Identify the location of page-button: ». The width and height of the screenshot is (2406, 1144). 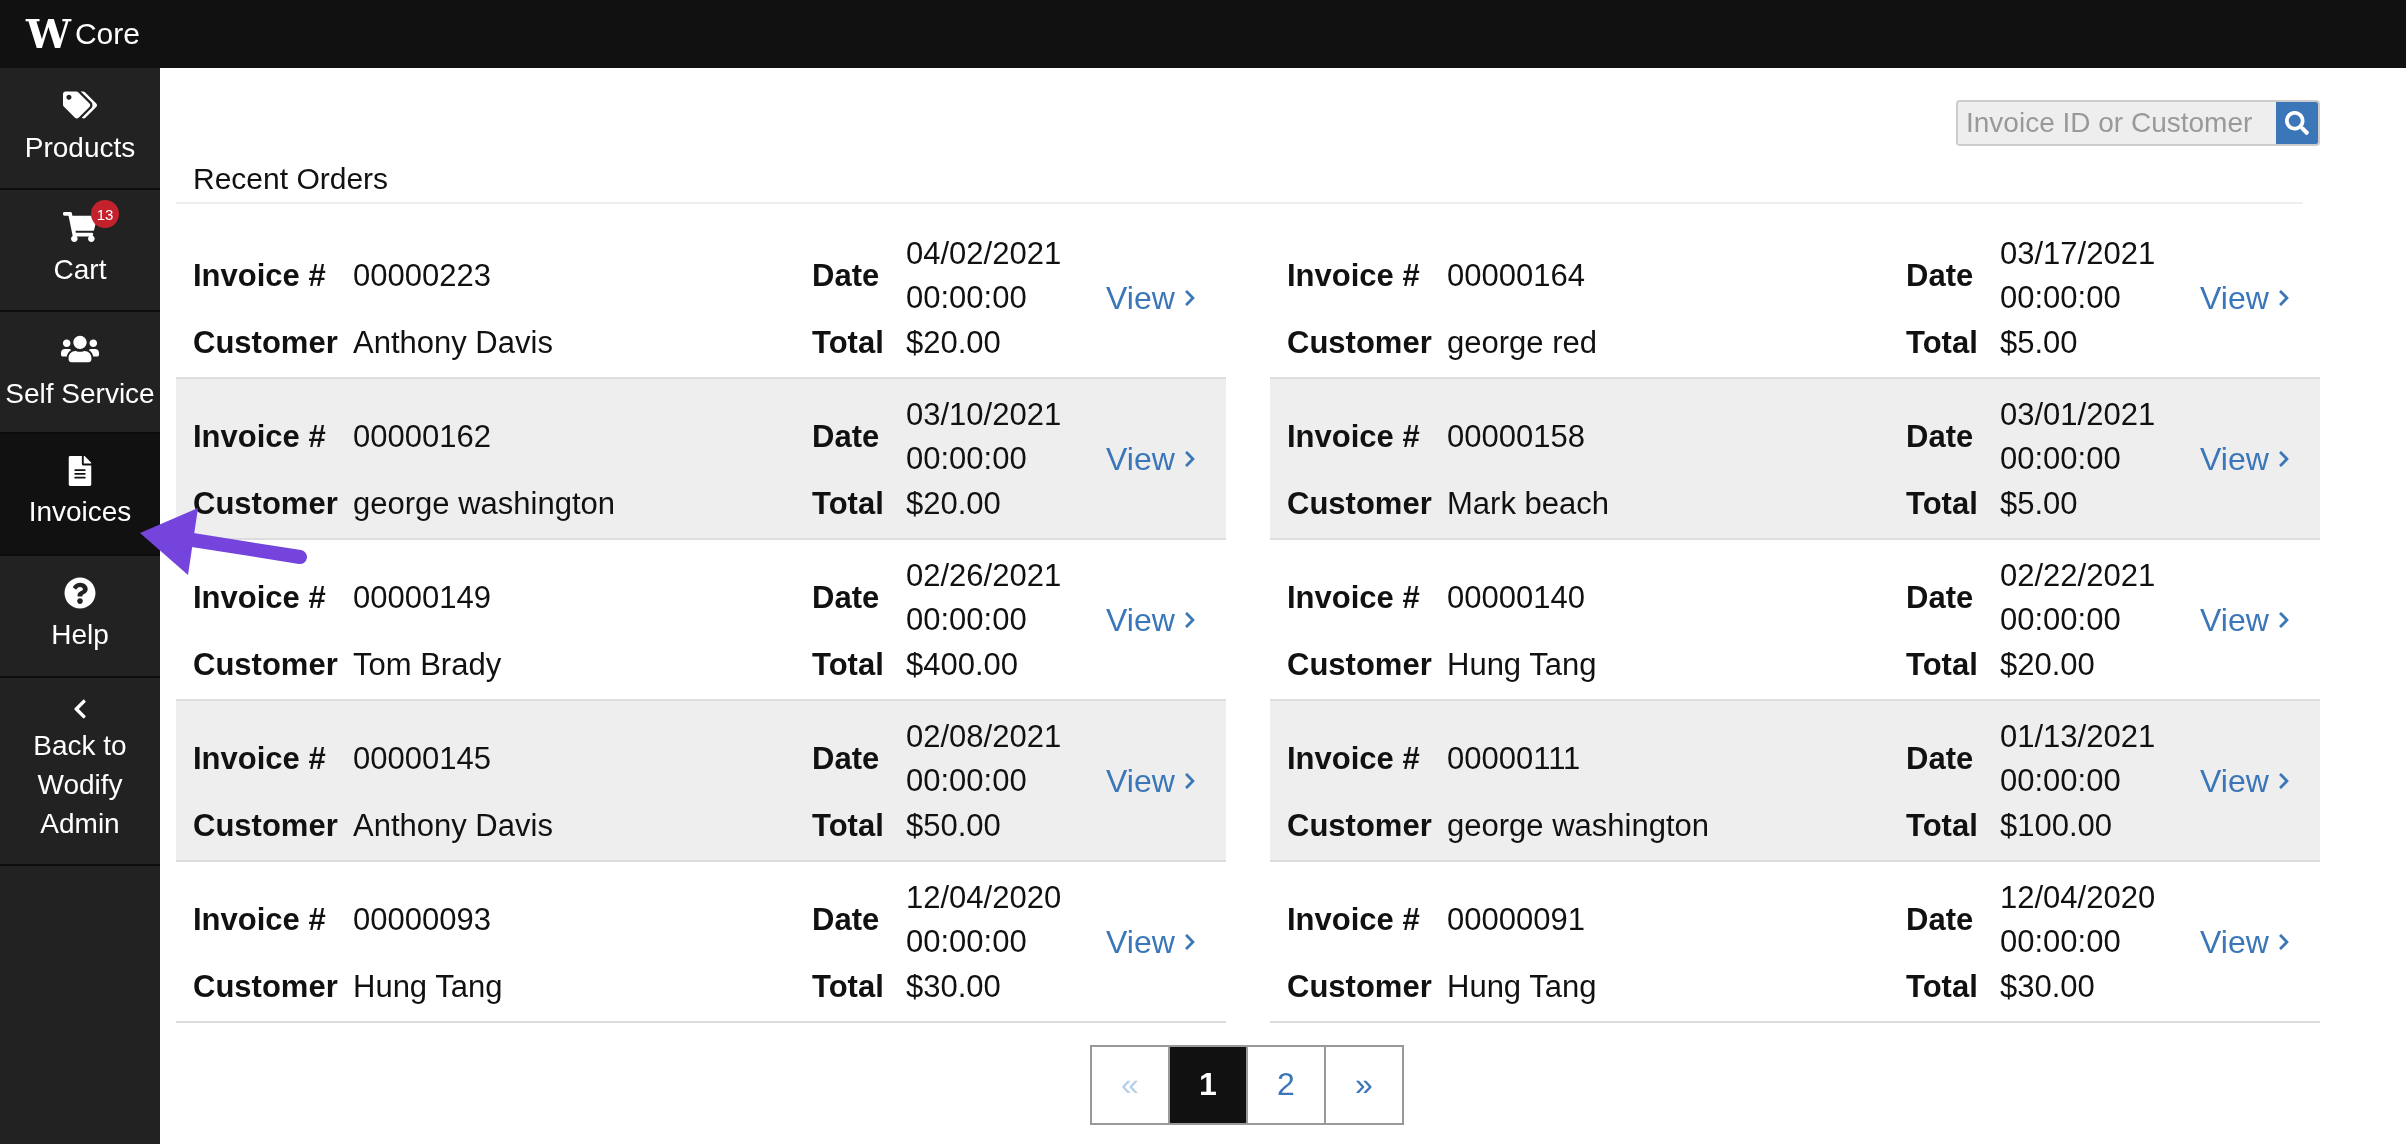
(1364, 1084).